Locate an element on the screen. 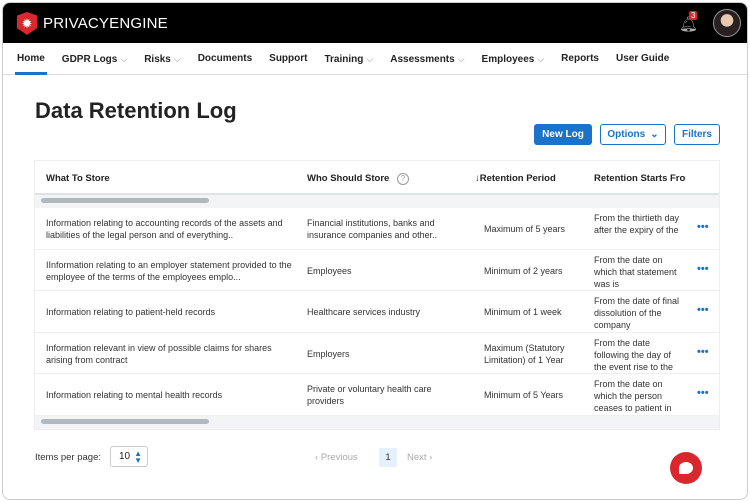 Image resolution: width=750 pixels, height=502 pixels. nav-item-training: Training ⌵ is located at coordinates (348, 59).